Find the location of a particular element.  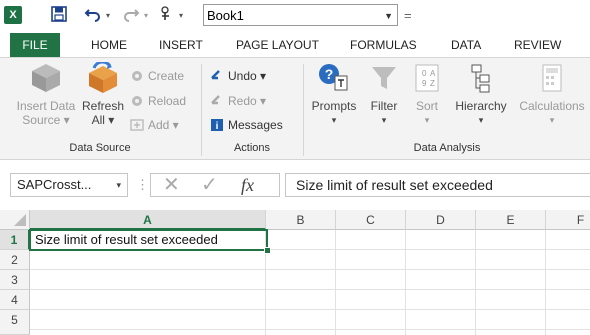

touch-dropdown-icon: ▾ is located at coordinates (181, 16).